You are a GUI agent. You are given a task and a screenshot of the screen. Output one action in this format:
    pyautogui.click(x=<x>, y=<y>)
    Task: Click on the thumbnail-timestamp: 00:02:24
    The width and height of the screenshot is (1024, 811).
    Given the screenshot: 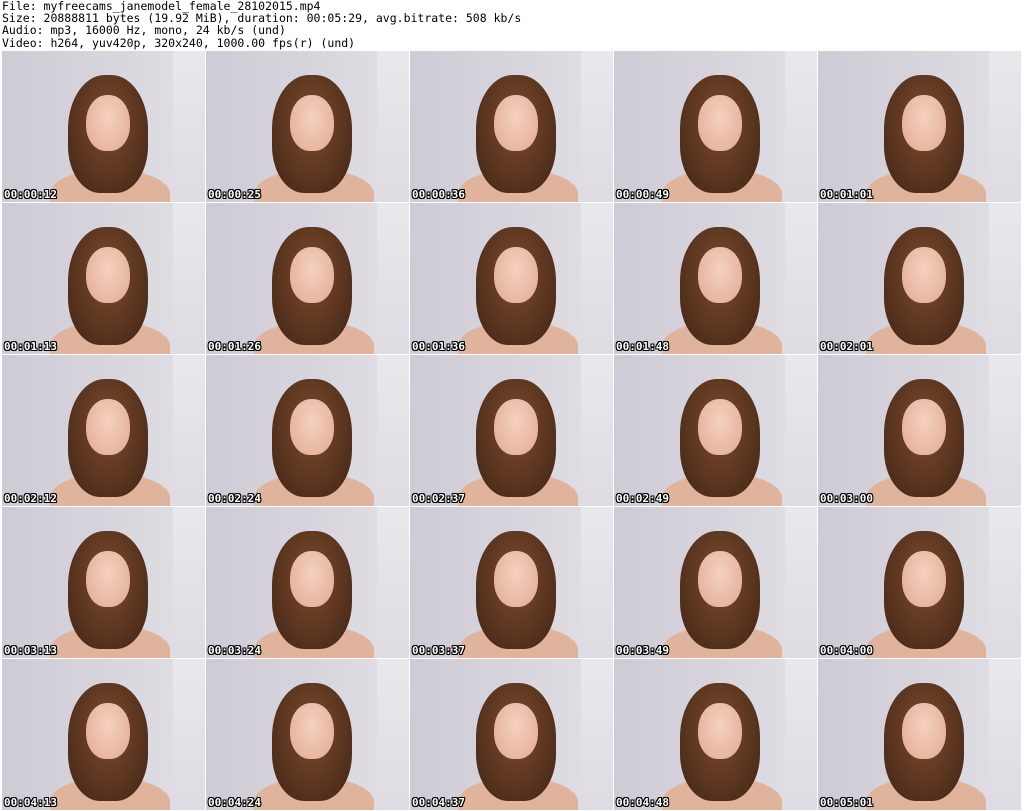 What is the action you would take?
    pyautogui.click(x=234, y=498)
    